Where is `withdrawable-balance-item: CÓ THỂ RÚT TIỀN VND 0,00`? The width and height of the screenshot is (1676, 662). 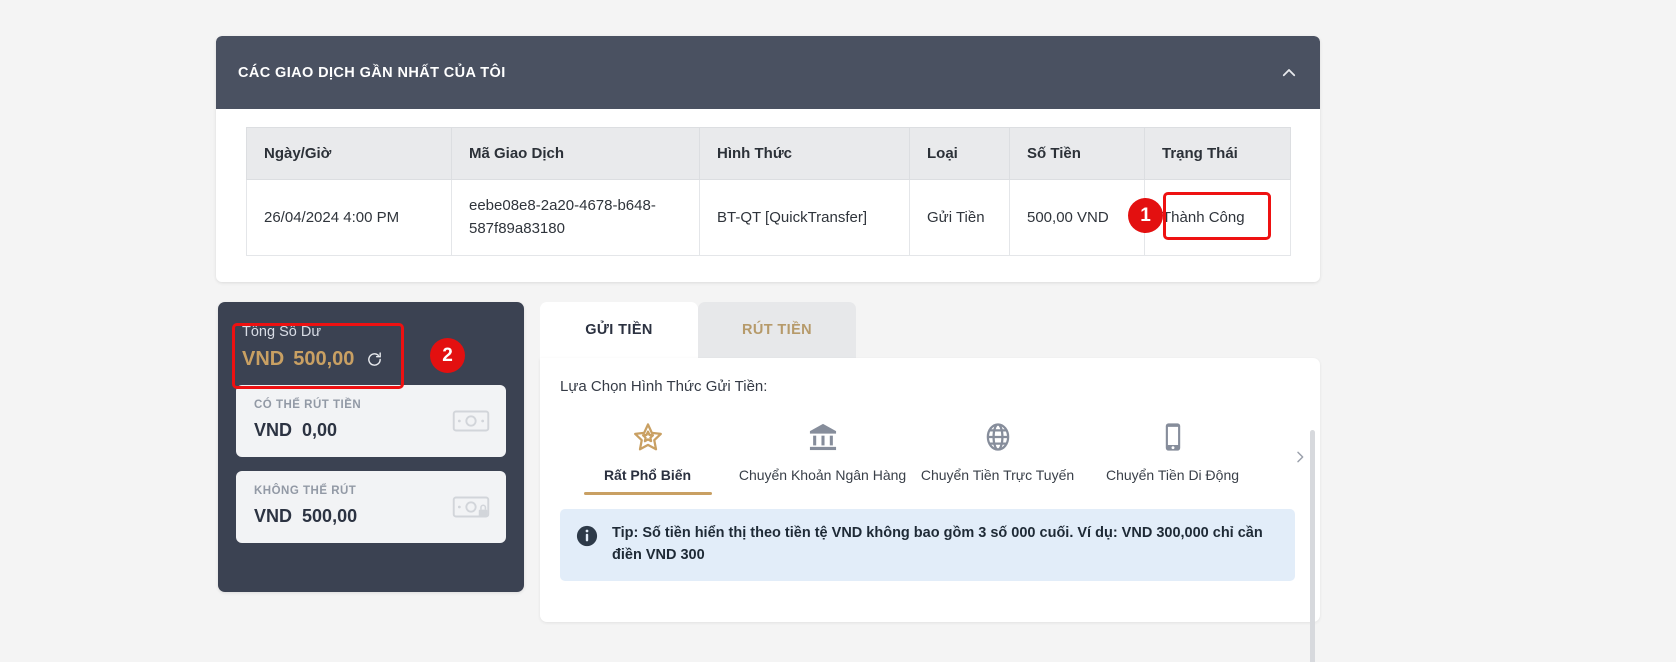 withdrawable-balance-item: CÓ THỂ RÚT TIỀN VND 0,00 is located at coordinates (371, 421).